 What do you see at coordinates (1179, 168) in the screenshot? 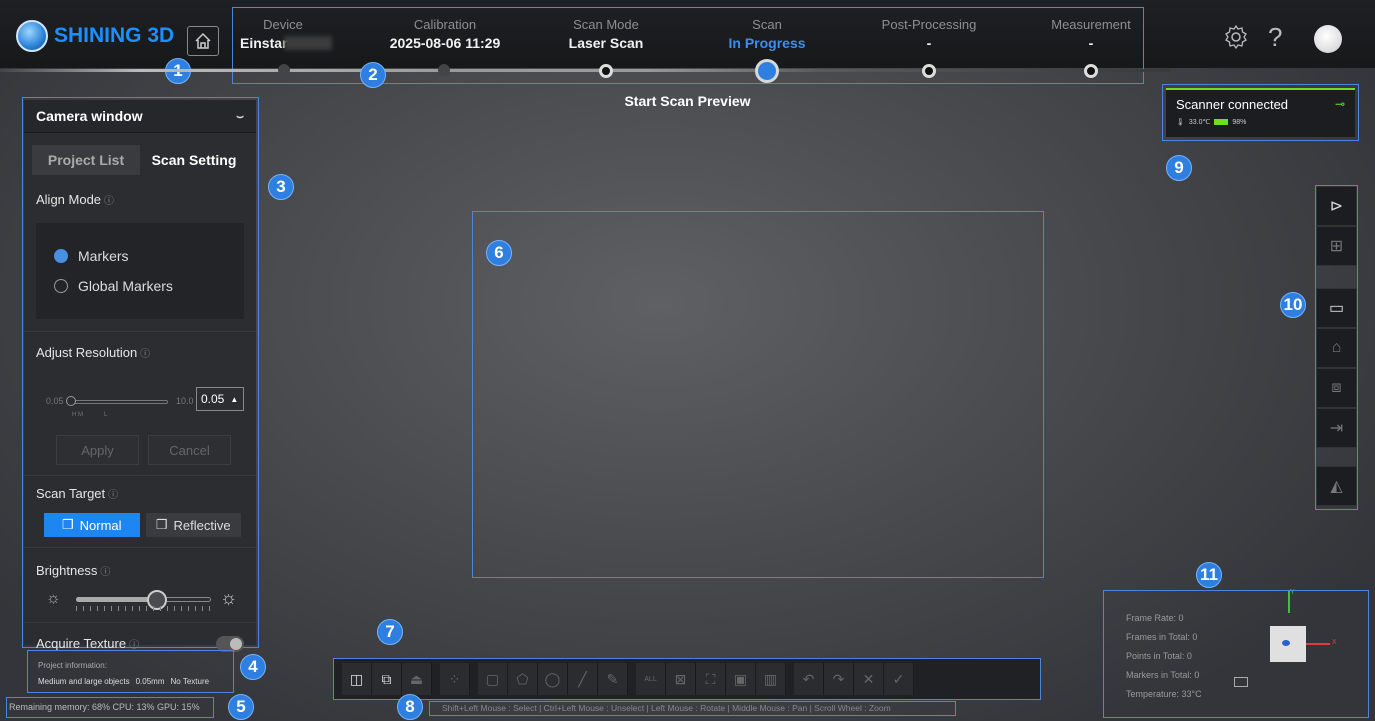
I see `badge-9: 9` at bounding box center [1179, 168].